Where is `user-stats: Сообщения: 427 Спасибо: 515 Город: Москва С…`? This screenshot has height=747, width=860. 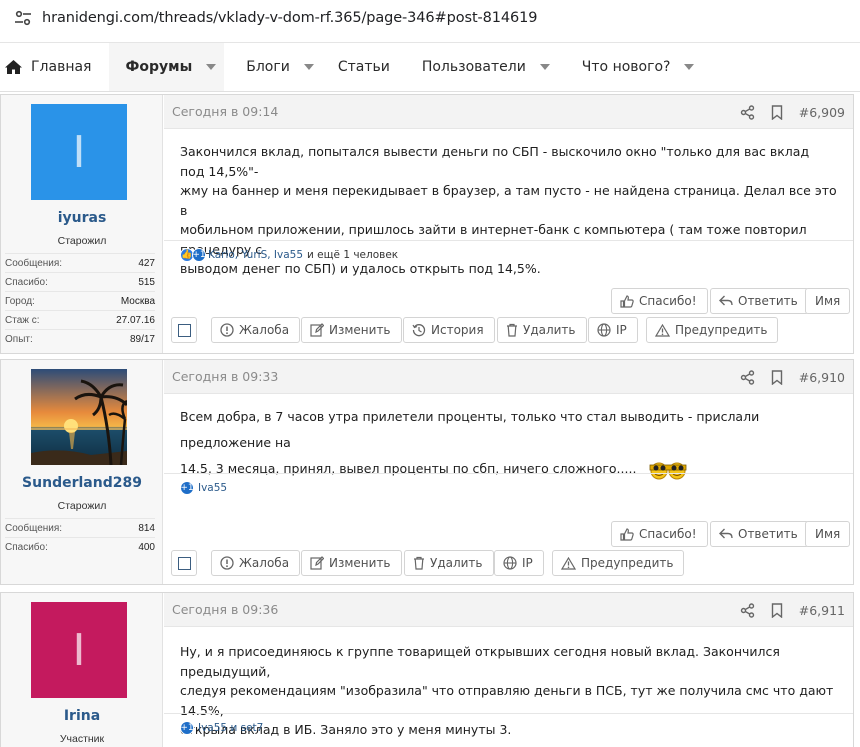 user-stats: Сообщения: 427 Спасибо: 515 Город: Москва С… is located at coordinates (80, 300).